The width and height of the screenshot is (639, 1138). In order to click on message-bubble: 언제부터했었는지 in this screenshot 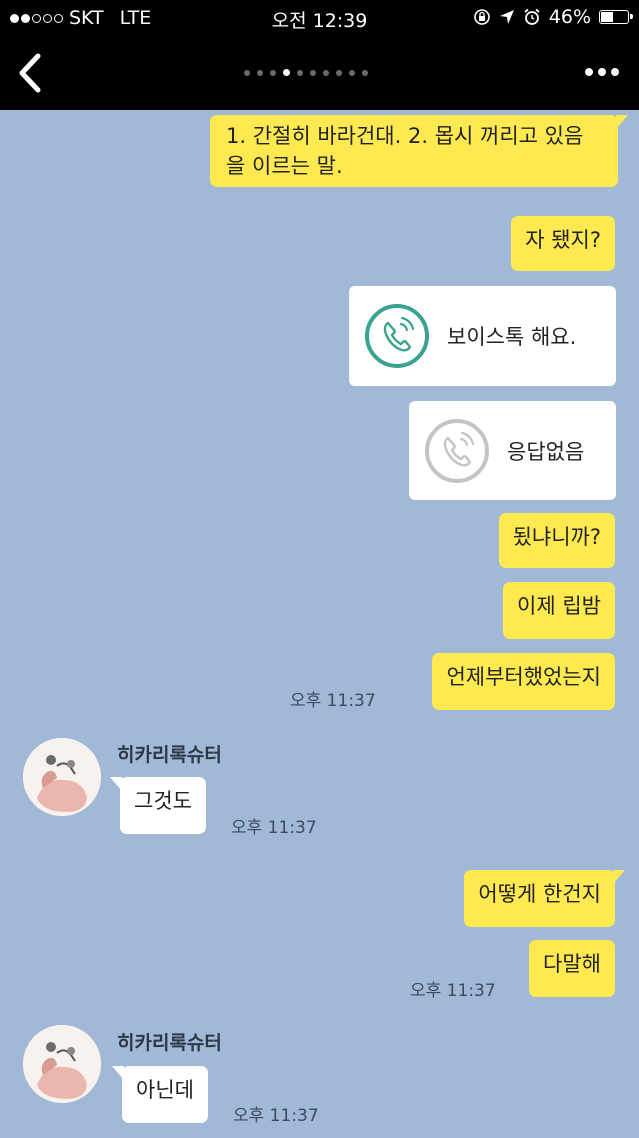, I will do `click(523, 681)`.